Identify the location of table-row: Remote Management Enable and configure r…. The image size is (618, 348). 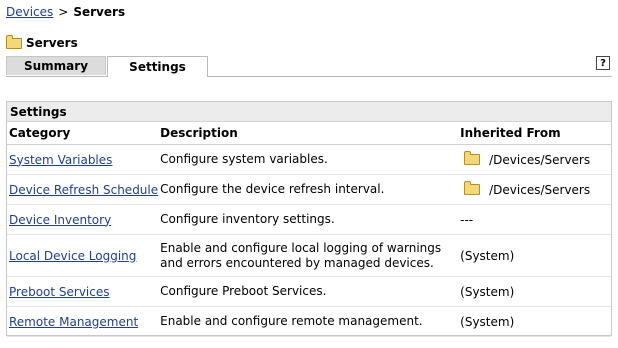
(309, 321).